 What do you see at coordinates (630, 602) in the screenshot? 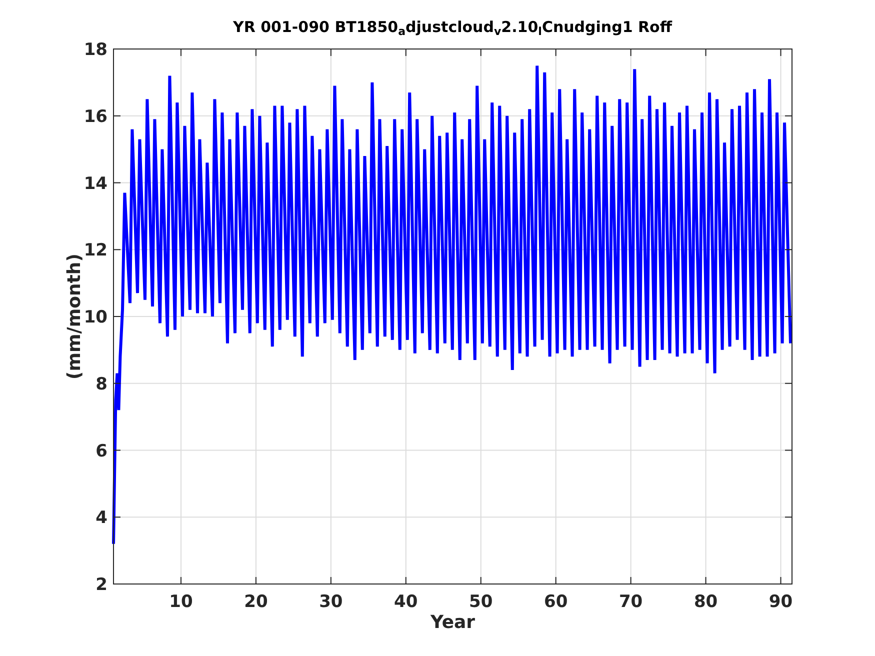
I see `x-tick-label: 70` at bounding box center [630, 602].